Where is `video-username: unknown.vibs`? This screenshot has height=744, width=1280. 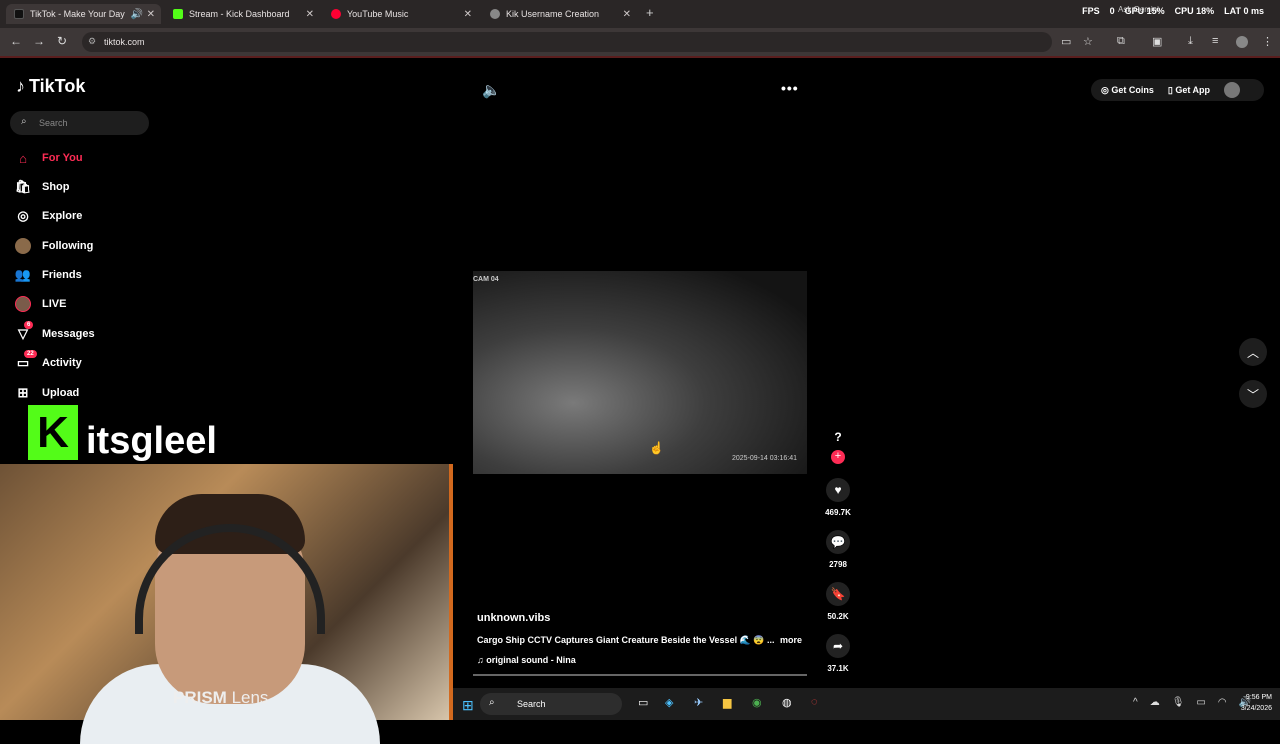 video-username: unknown.vibs is located at coordinates (513, 618).